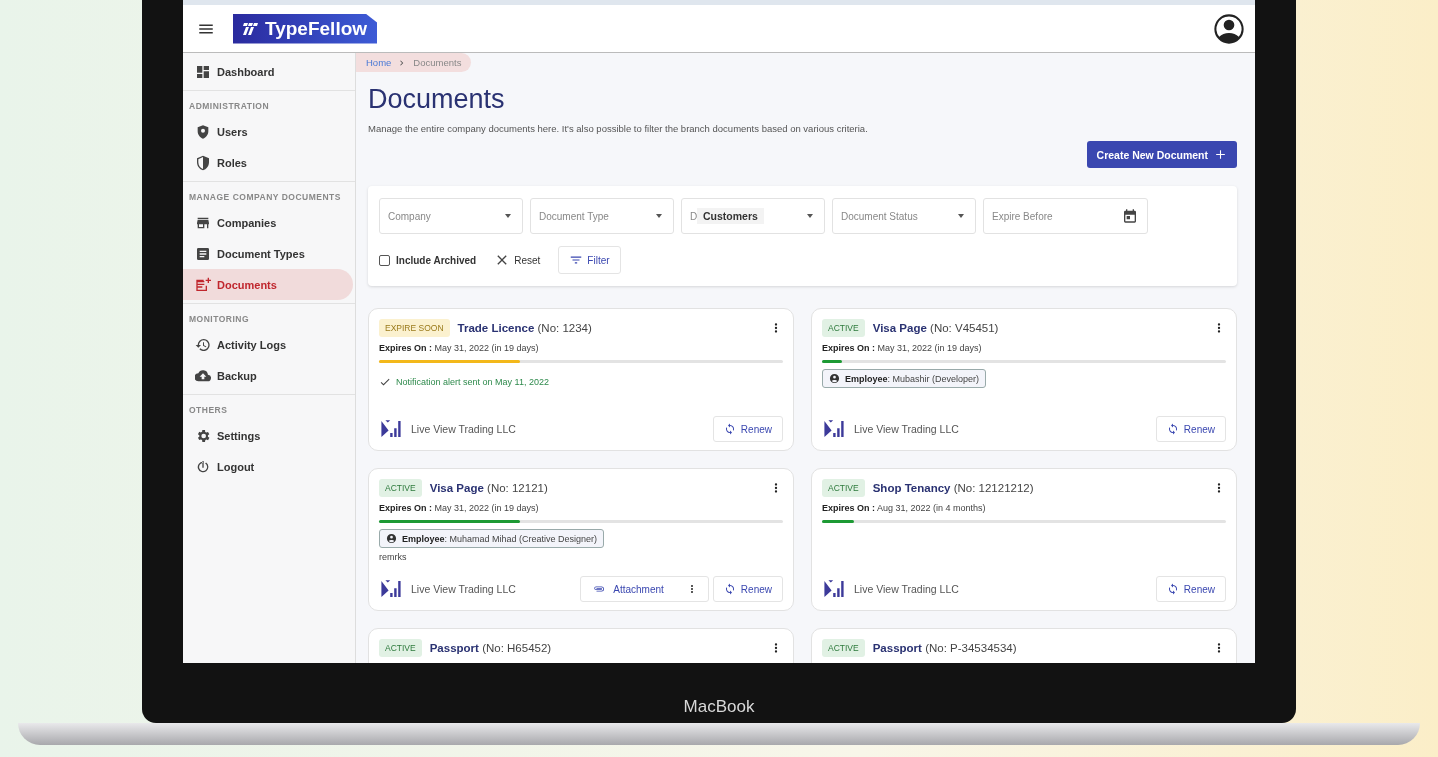 The width and height of the screenshot is (1438, 757). I want to click on document-title: Passport (No: H65452), so click(490, 648).